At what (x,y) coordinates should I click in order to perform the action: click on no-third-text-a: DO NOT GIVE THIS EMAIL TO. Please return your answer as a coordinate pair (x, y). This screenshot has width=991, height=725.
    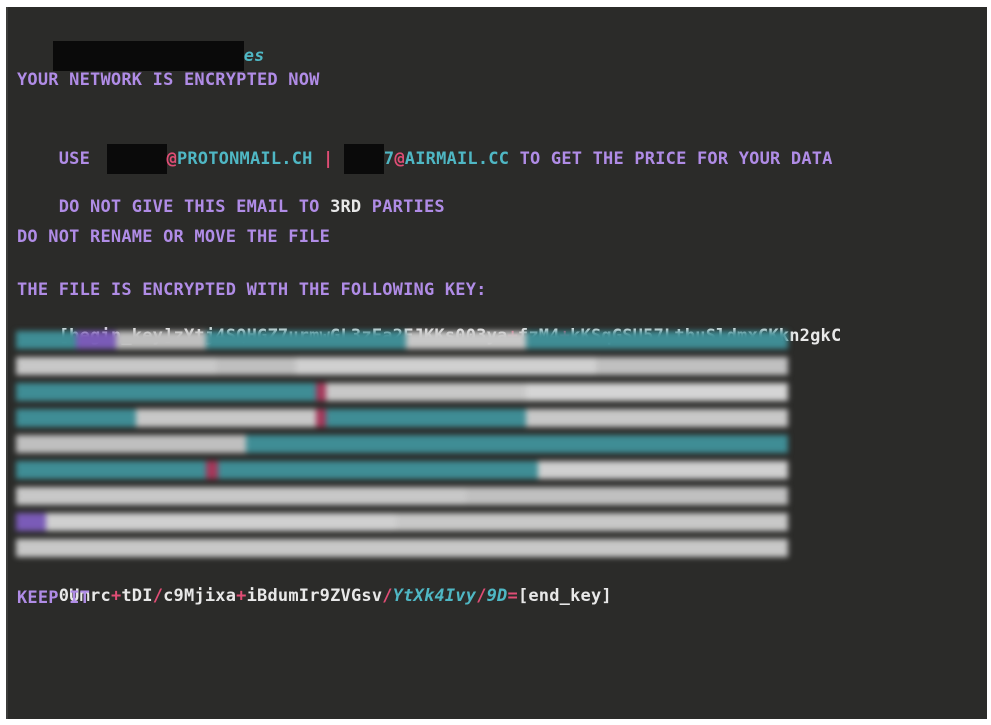
    Looking at the image, I should click on (194, 207).